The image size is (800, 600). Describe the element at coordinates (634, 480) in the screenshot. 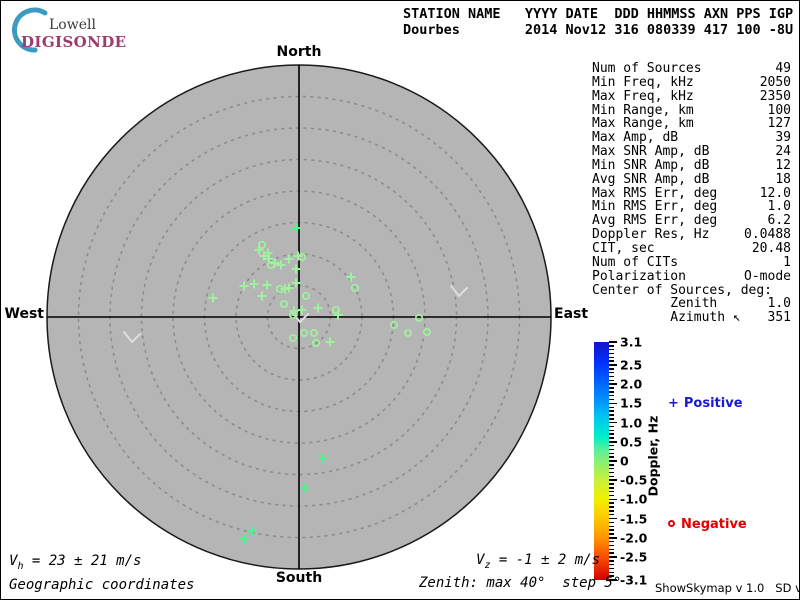

I see `colorbar-tick-label: -0.5` at that location.